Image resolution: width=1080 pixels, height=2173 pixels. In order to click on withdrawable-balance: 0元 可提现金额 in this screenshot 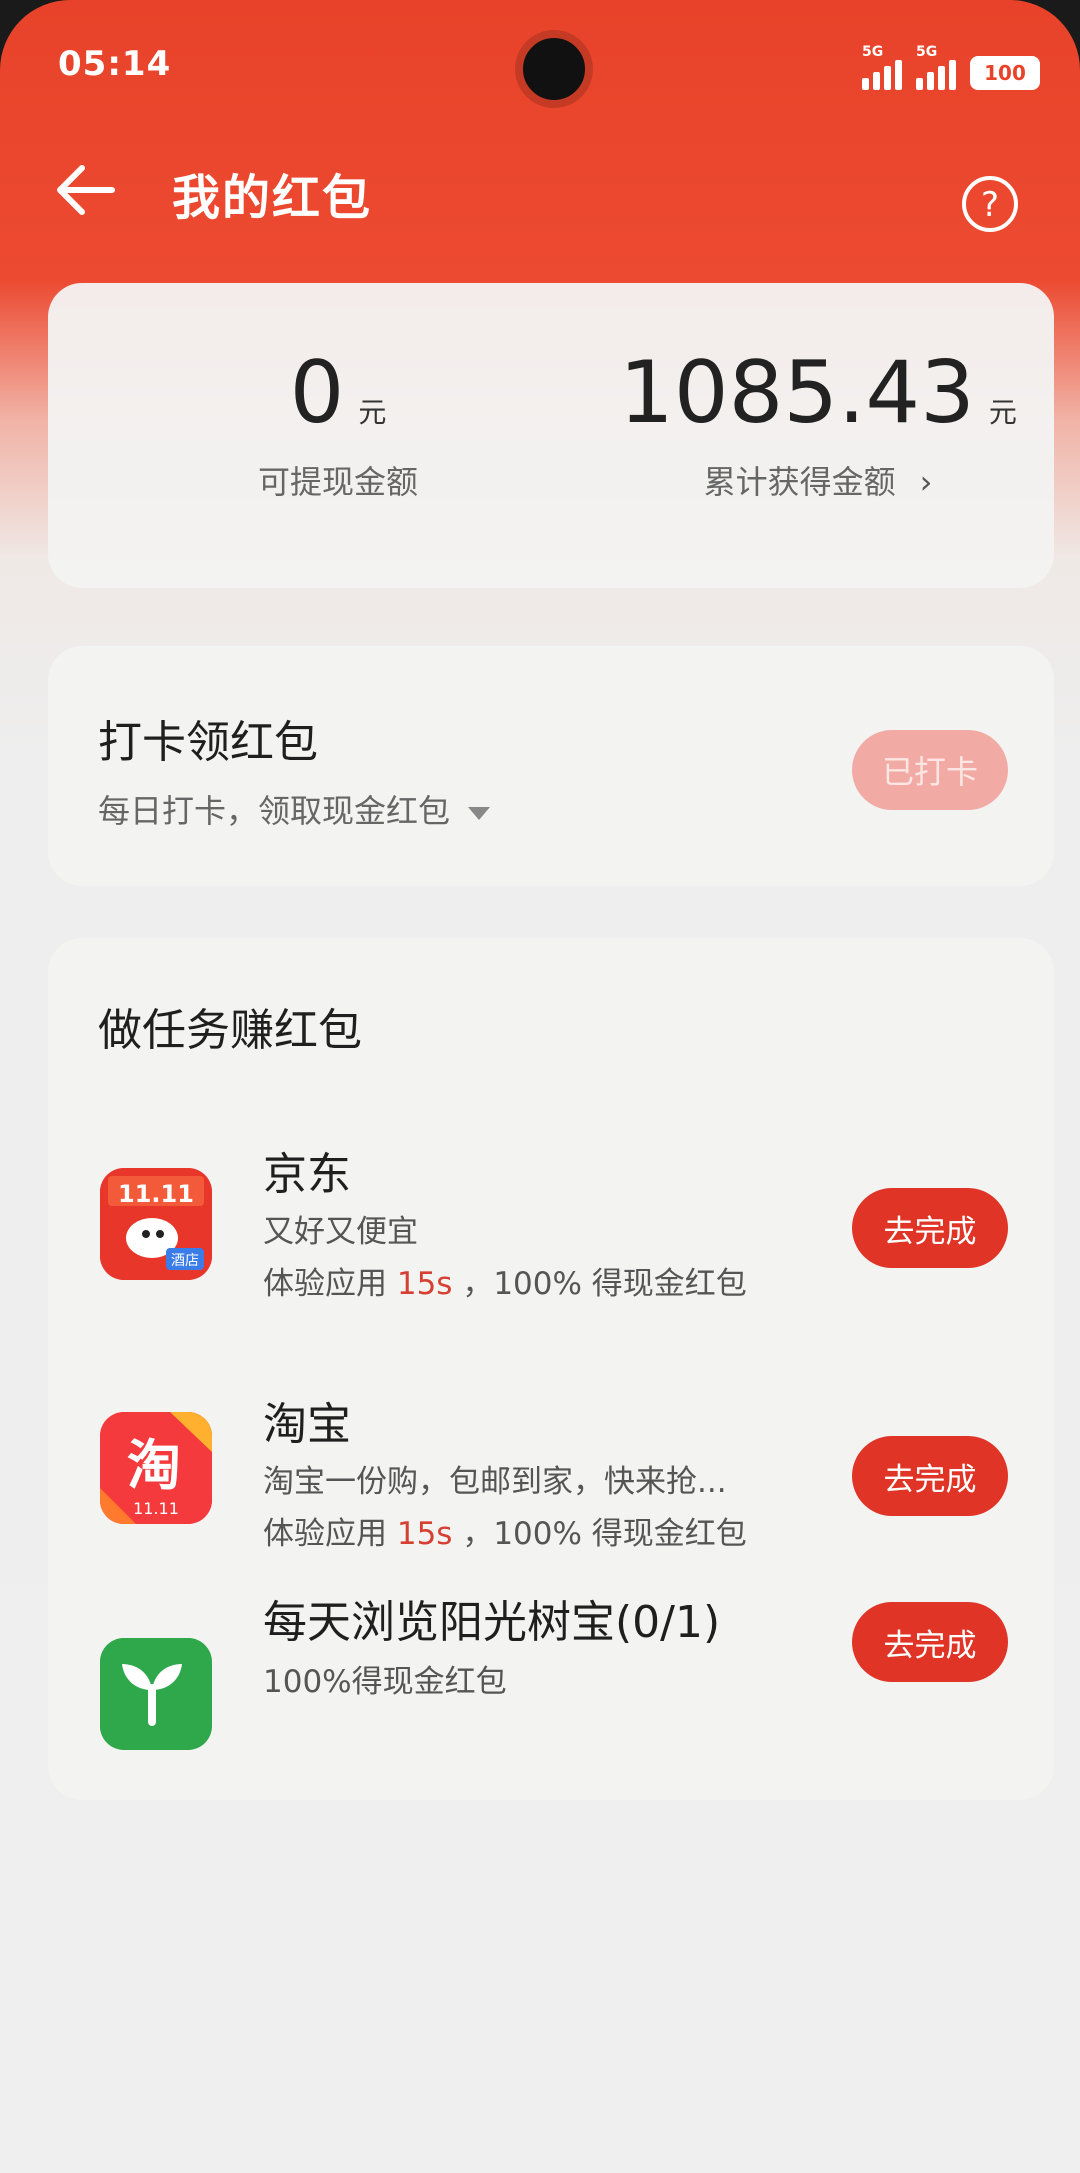, I will do `click(338, 423)`.